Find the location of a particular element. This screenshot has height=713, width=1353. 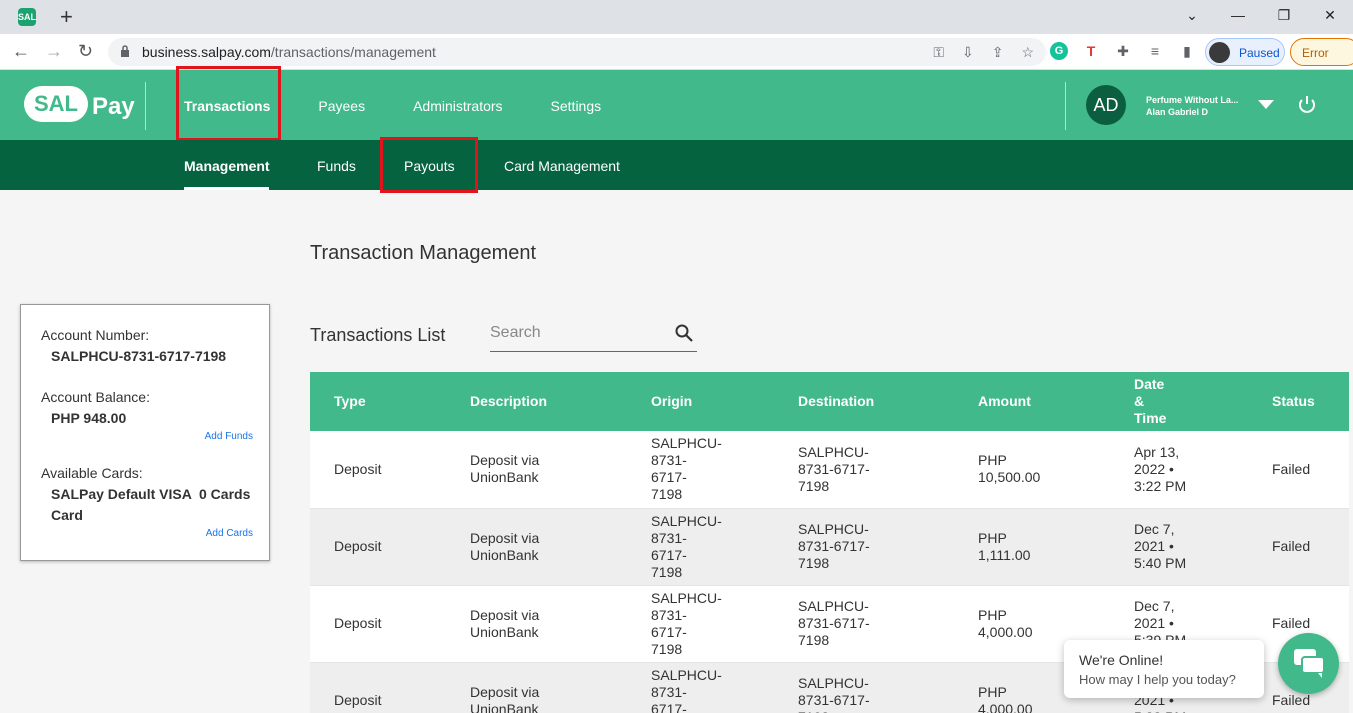

cell-amount-text: 1,111.00 is located at coordinates (1004, 554).